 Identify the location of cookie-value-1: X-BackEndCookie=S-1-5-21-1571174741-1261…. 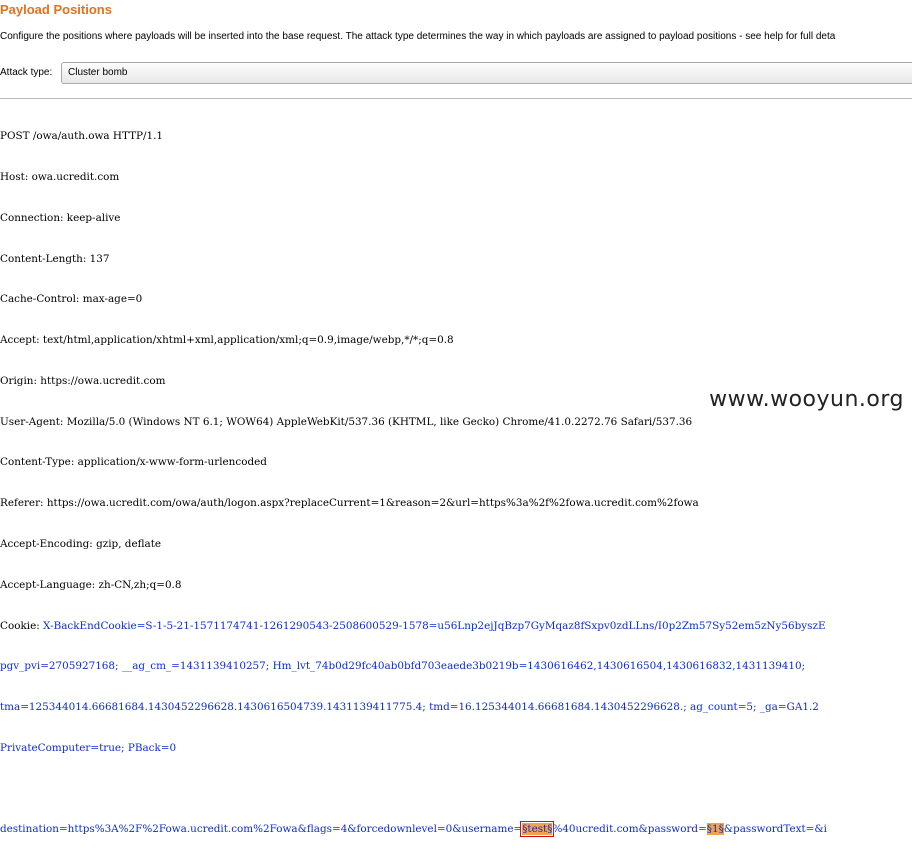
(434, 625).